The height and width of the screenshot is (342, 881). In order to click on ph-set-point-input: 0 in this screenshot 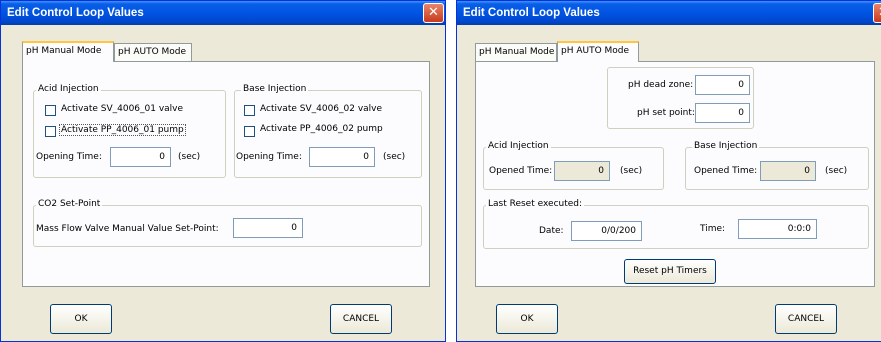, I will do `click(722, 113)`.